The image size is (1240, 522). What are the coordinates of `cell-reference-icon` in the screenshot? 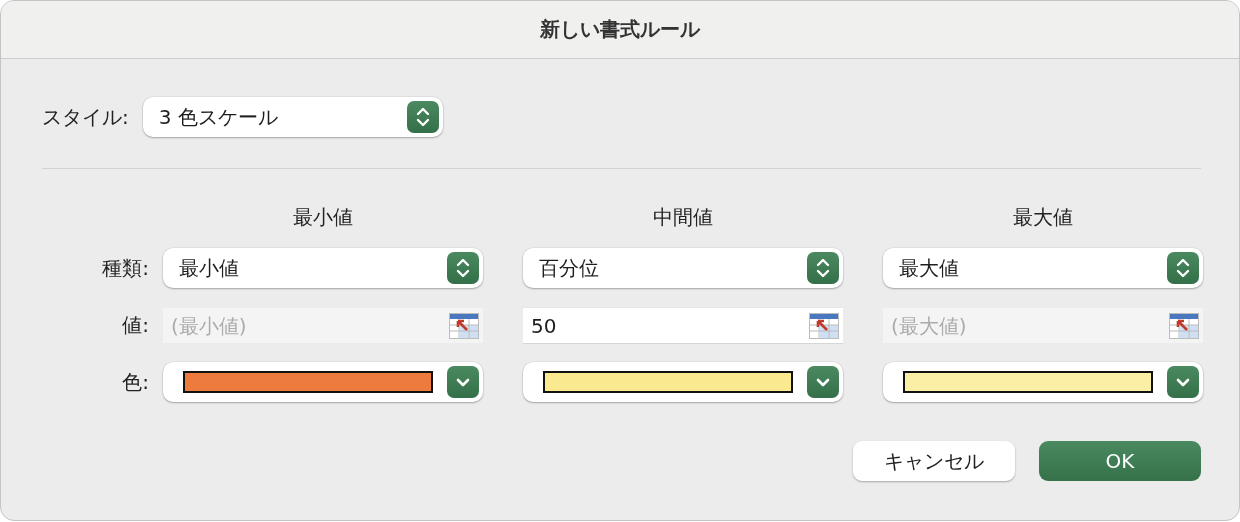 It's located at (824, 325).